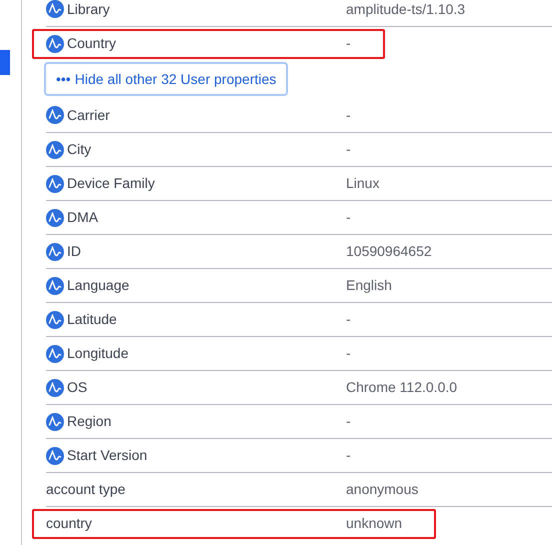 The height and width of the screenshot is (545, 552). I want to click on property-value: Chrome 112.0.0.0, so click(402, 387).